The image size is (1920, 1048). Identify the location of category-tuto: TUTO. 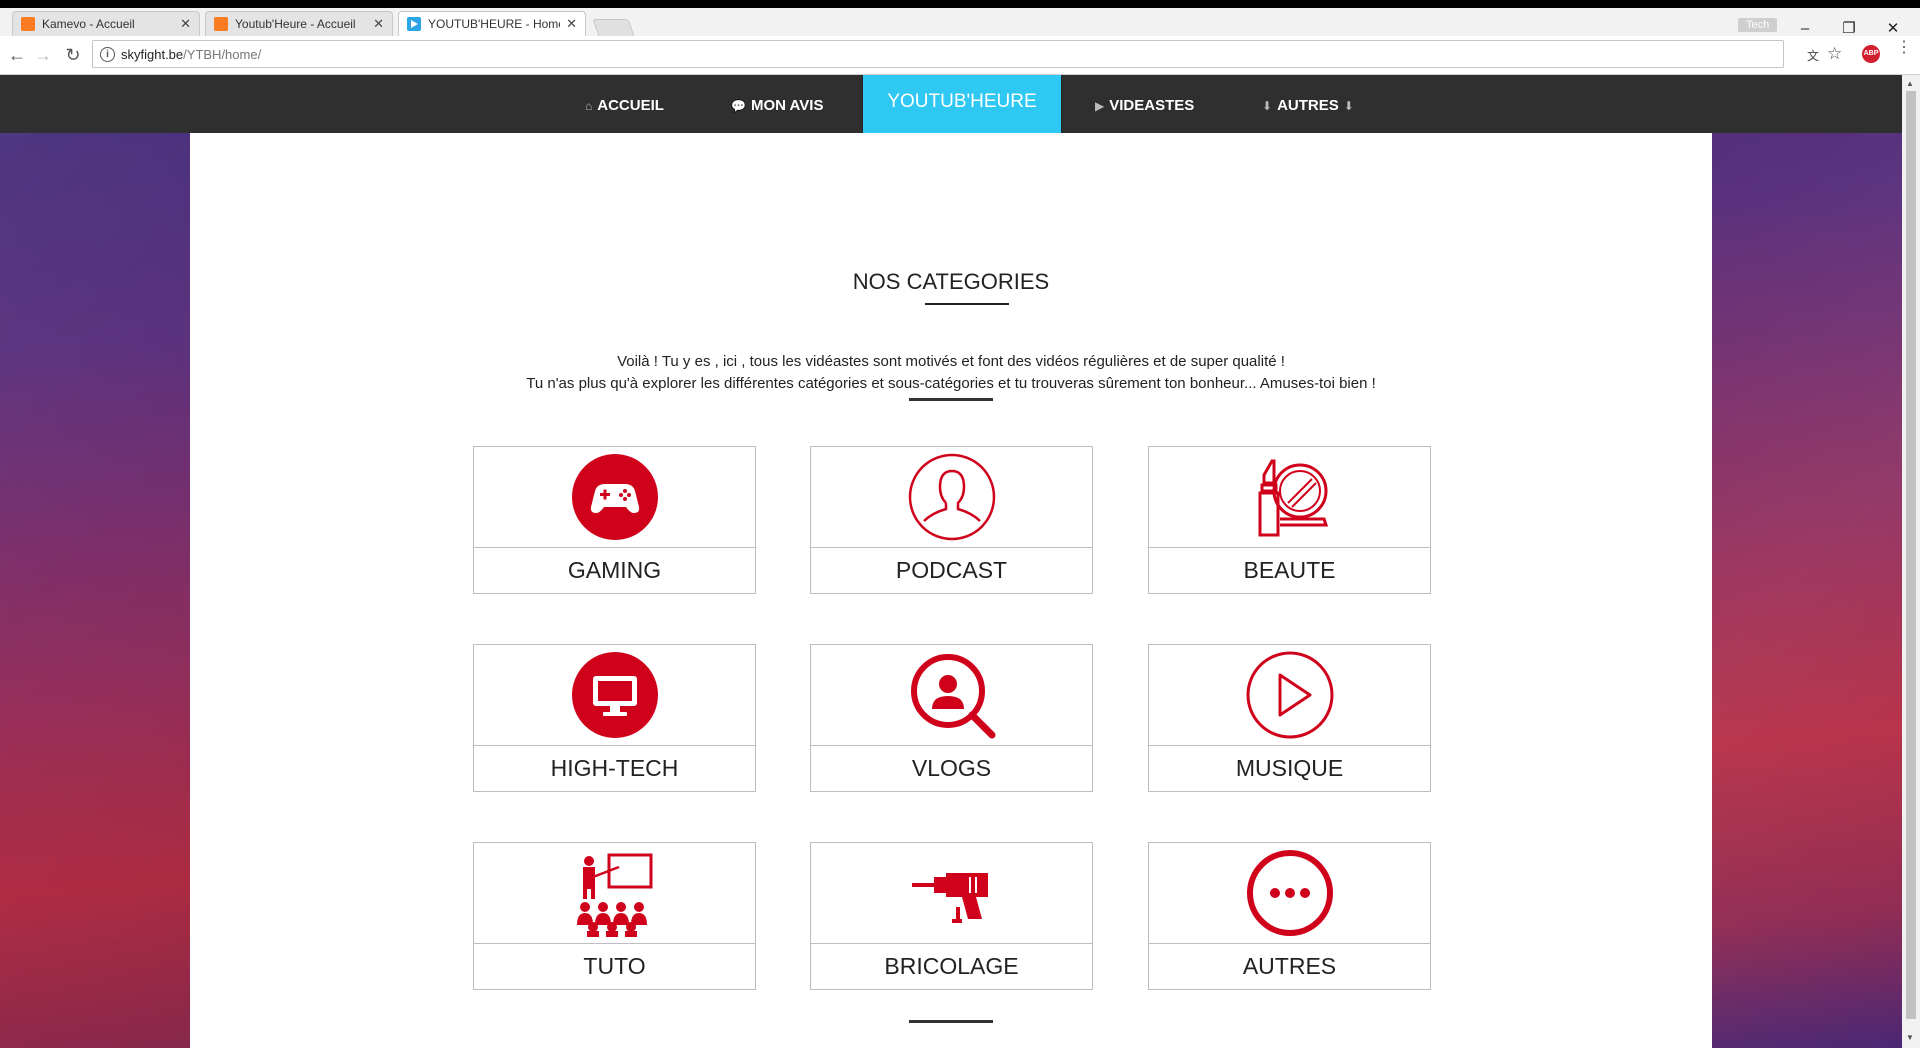
(614, 916).